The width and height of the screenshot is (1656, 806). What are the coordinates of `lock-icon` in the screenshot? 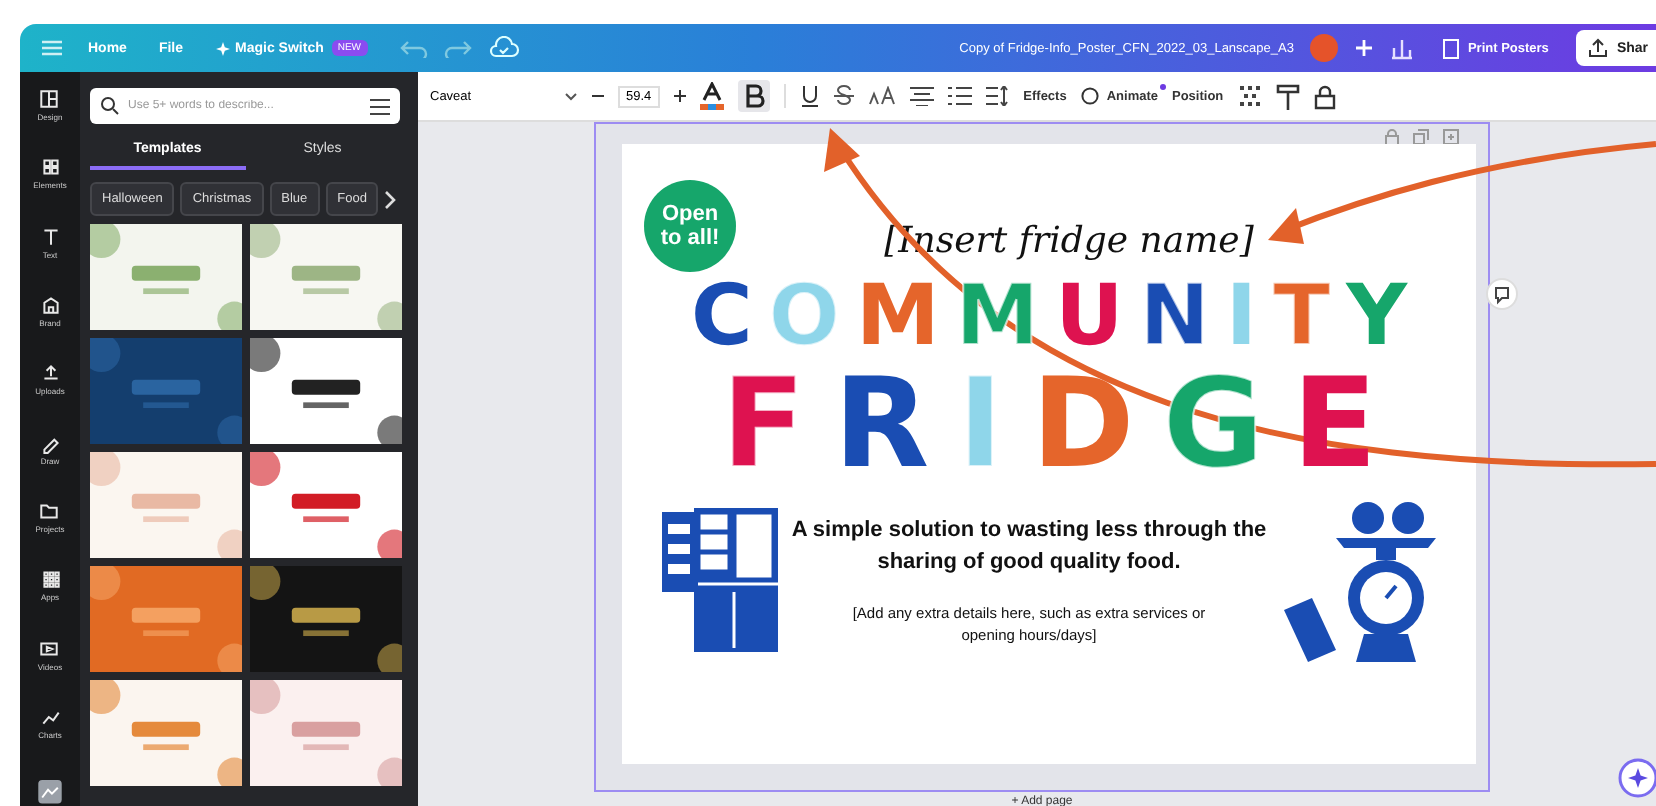 It's located at (1324, 96).